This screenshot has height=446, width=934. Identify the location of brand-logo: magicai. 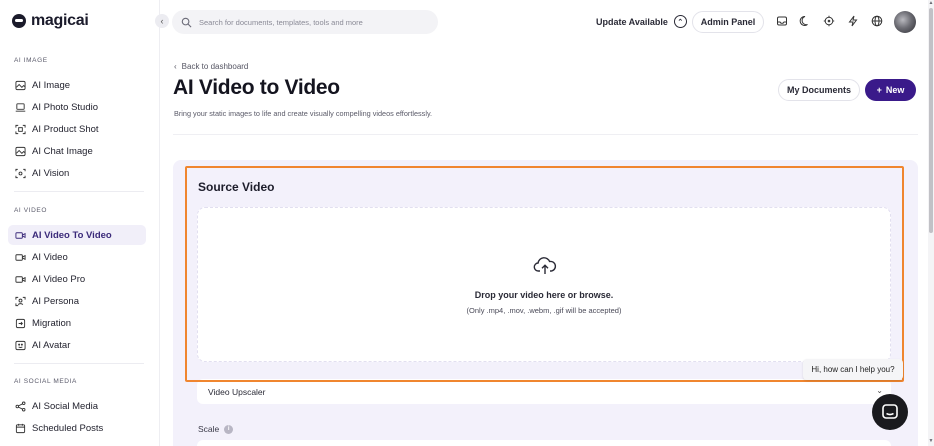
(50, 21).